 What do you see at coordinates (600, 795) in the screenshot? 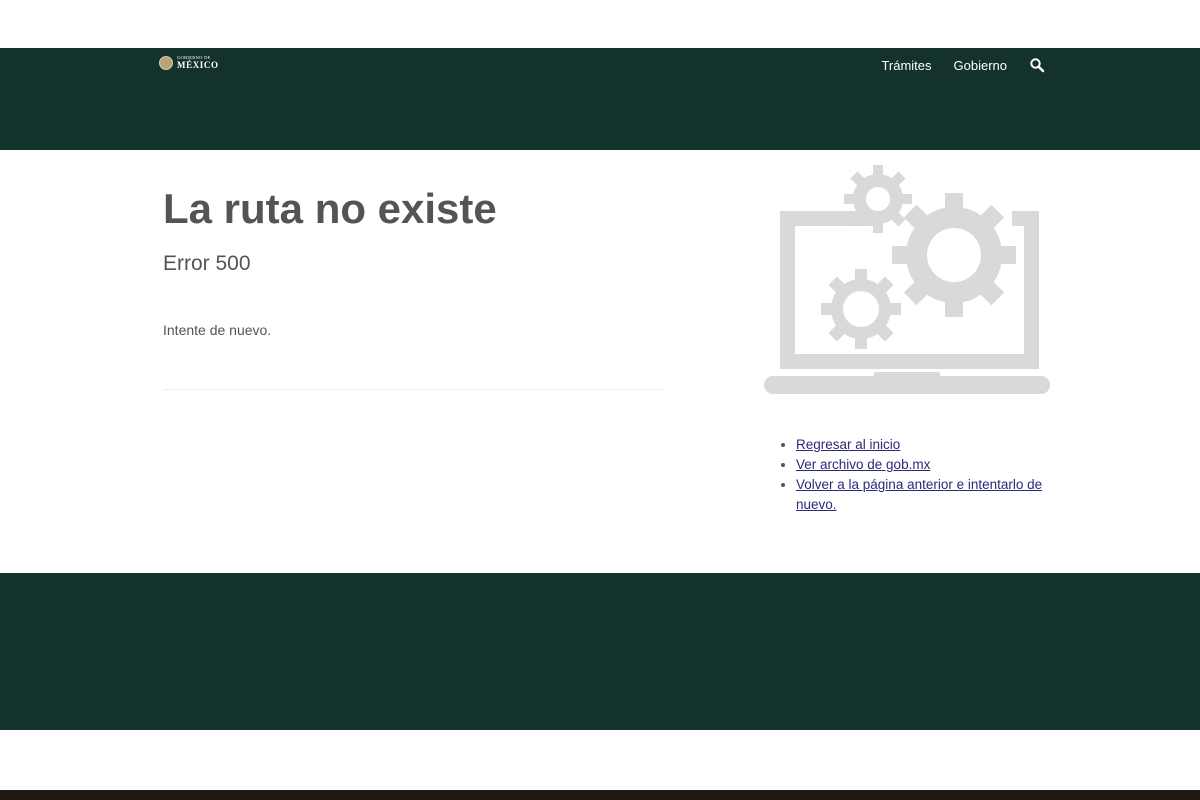
I see `bottom-dark-strip` at bounding box center [600, 795].